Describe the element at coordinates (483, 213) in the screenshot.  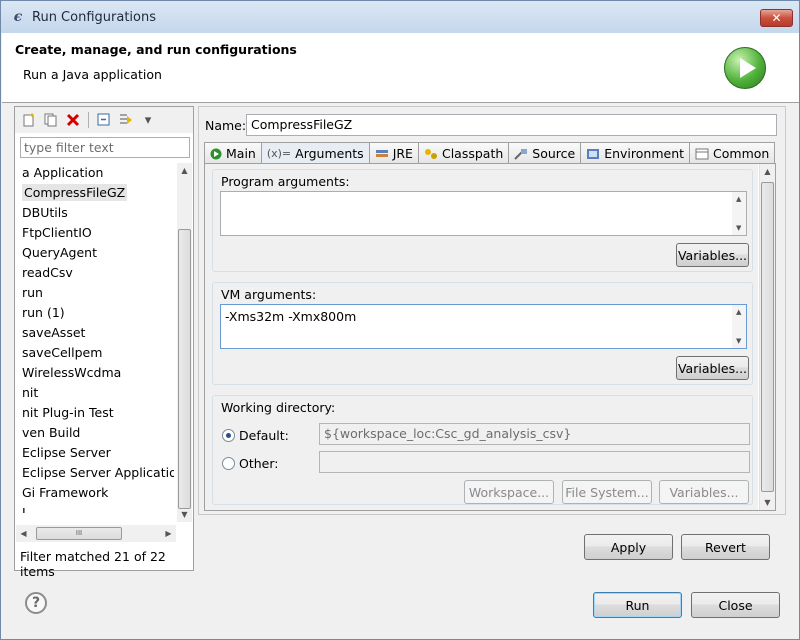
I see `program-arguments-input: ▲ ▼` at that location.